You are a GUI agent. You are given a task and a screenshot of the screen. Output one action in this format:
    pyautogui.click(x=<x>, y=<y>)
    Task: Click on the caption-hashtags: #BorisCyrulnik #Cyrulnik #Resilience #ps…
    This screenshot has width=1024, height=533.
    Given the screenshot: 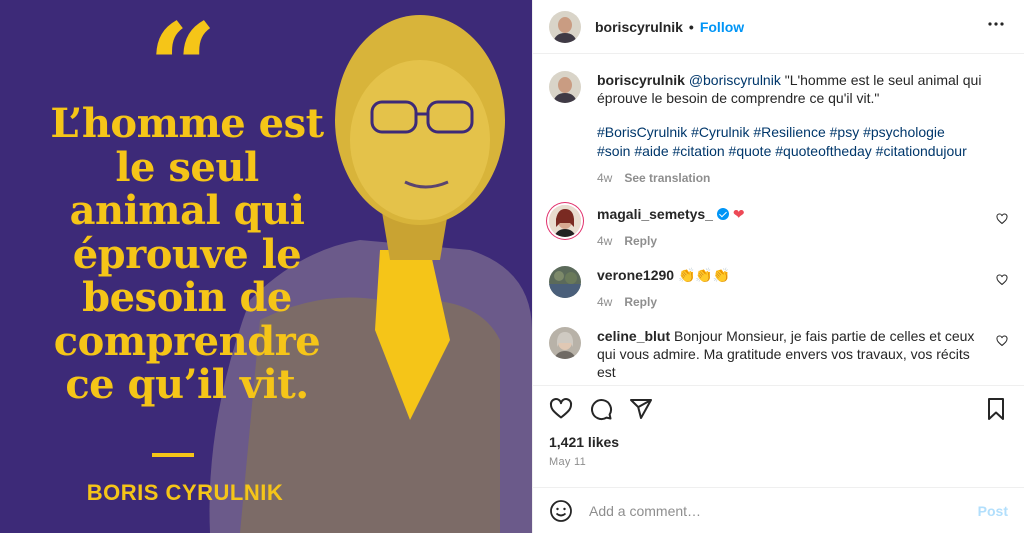 What is the action you would take?
    pyautogui.click(x=789, y=142)
    